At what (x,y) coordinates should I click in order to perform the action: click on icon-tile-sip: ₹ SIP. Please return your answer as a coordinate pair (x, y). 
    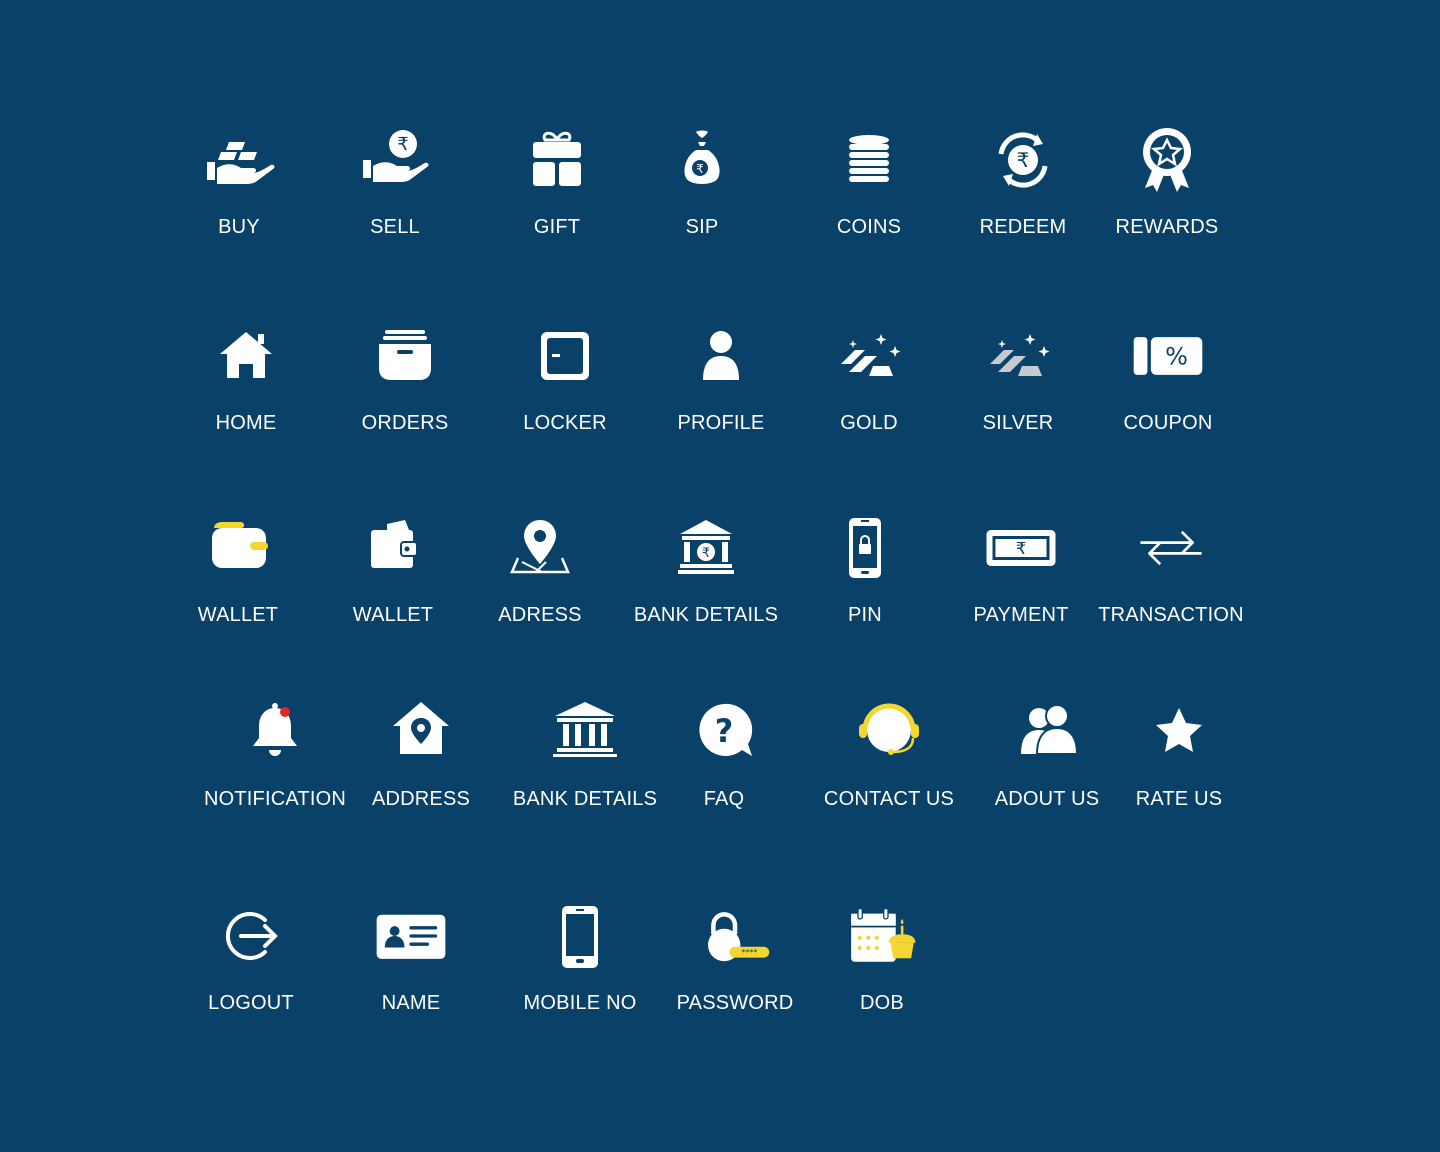
    Looking at the image, I should click on (702, 189).